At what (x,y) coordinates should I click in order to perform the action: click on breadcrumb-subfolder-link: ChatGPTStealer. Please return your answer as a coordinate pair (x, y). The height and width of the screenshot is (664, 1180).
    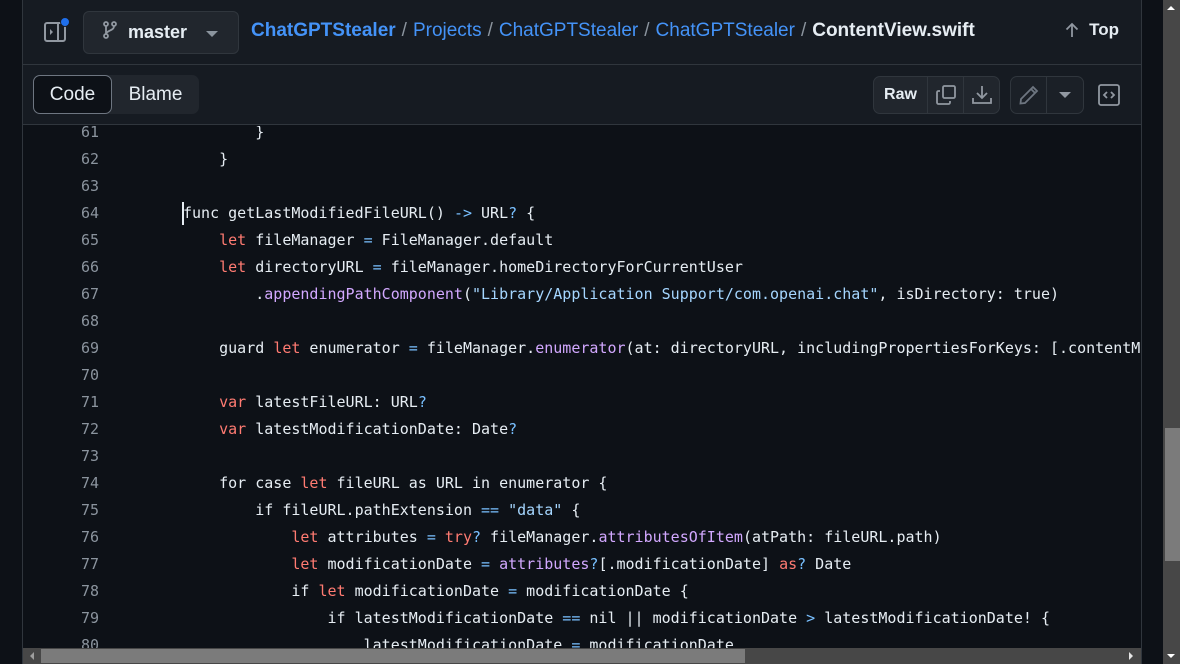
    Looking at the image, I should click on (725, 31).